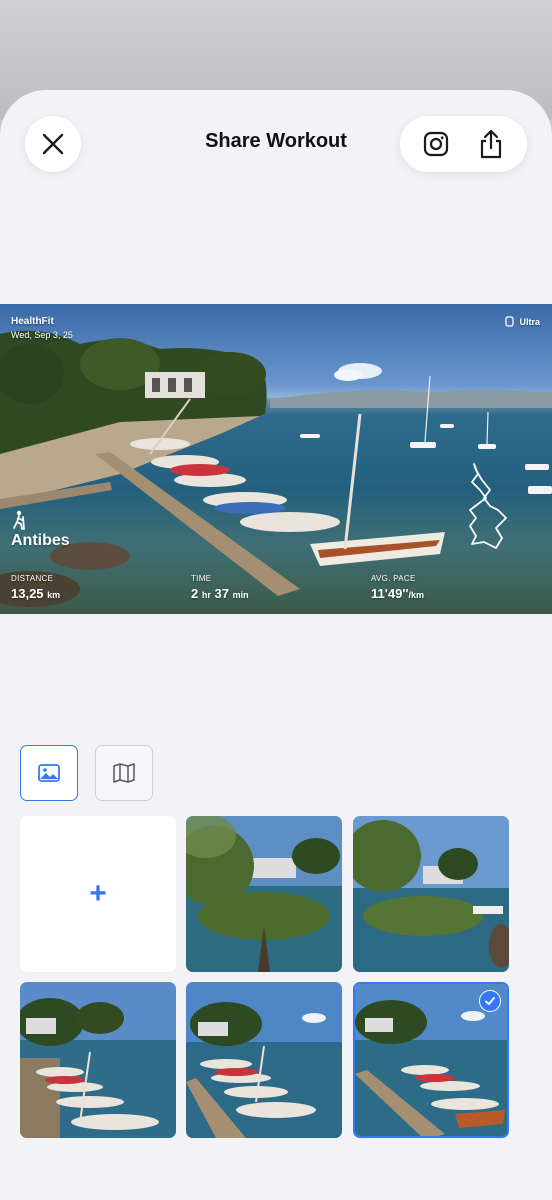  I want to click on device-label: Ultra, so click(529, 321).